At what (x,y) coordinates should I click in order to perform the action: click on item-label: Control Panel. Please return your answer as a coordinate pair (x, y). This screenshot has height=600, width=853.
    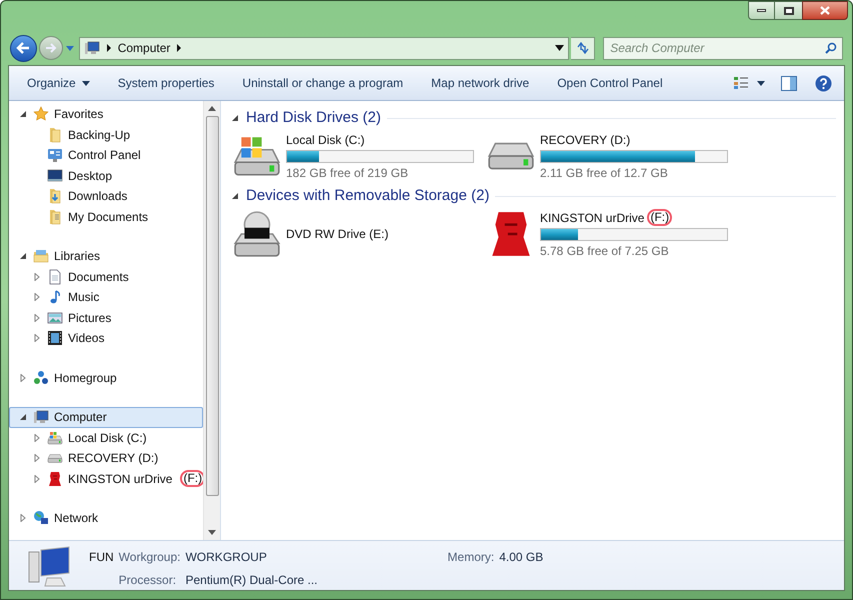
    Looking at the image, I should click on (104, 155).